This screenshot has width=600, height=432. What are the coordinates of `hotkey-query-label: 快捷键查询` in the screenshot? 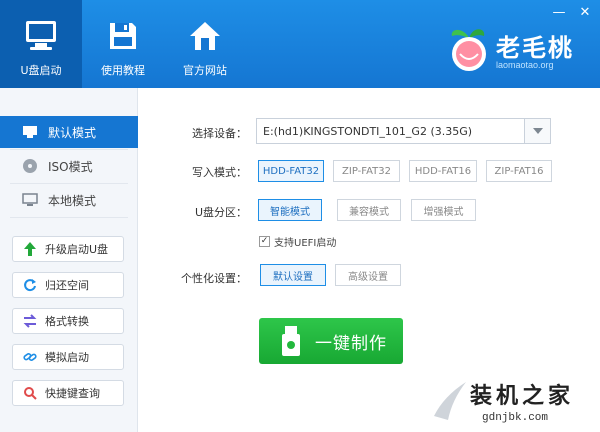 It's located at (72, 393).